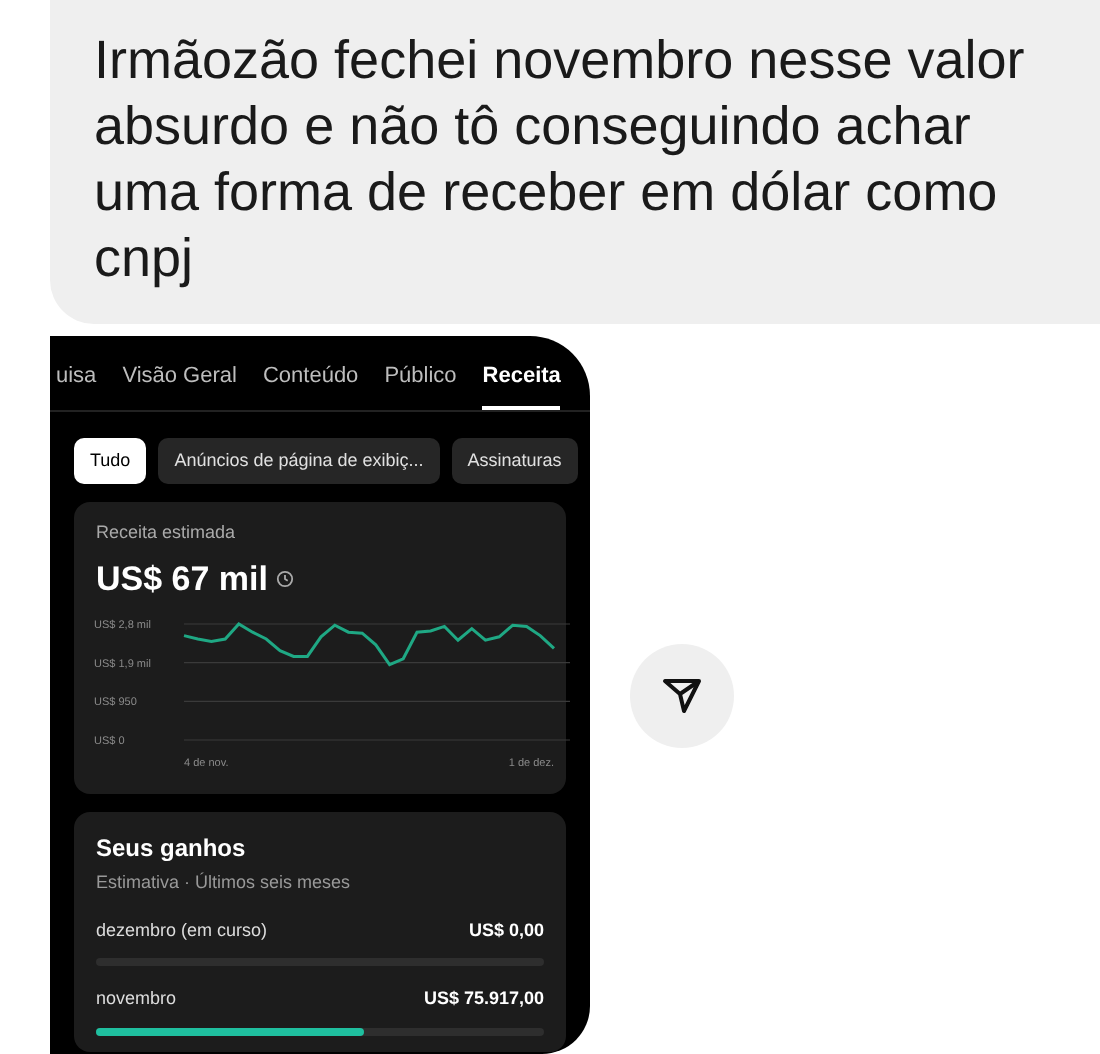 This screenshot has width=1100, height=1054. I want to click on tab: Receita, so click(521, 384).